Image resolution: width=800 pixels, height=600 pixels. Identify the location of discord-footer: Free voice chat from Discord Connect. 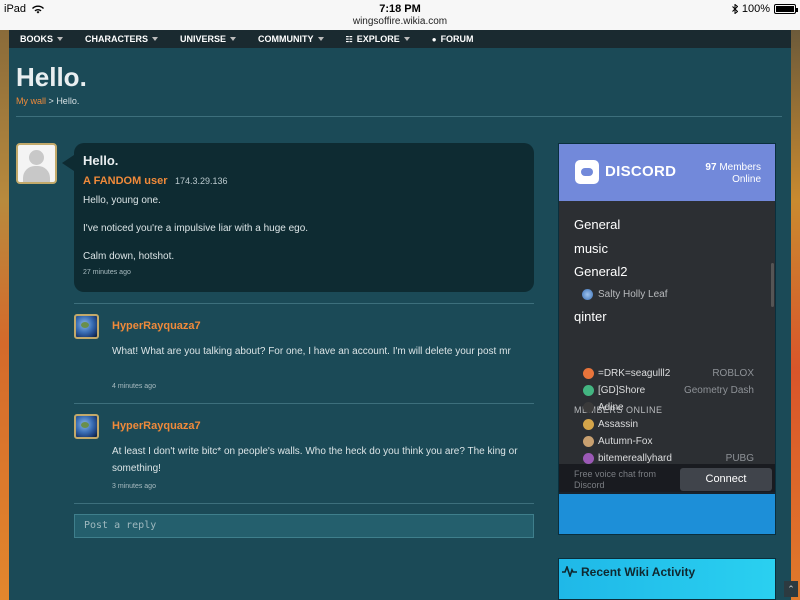
(667, 479).